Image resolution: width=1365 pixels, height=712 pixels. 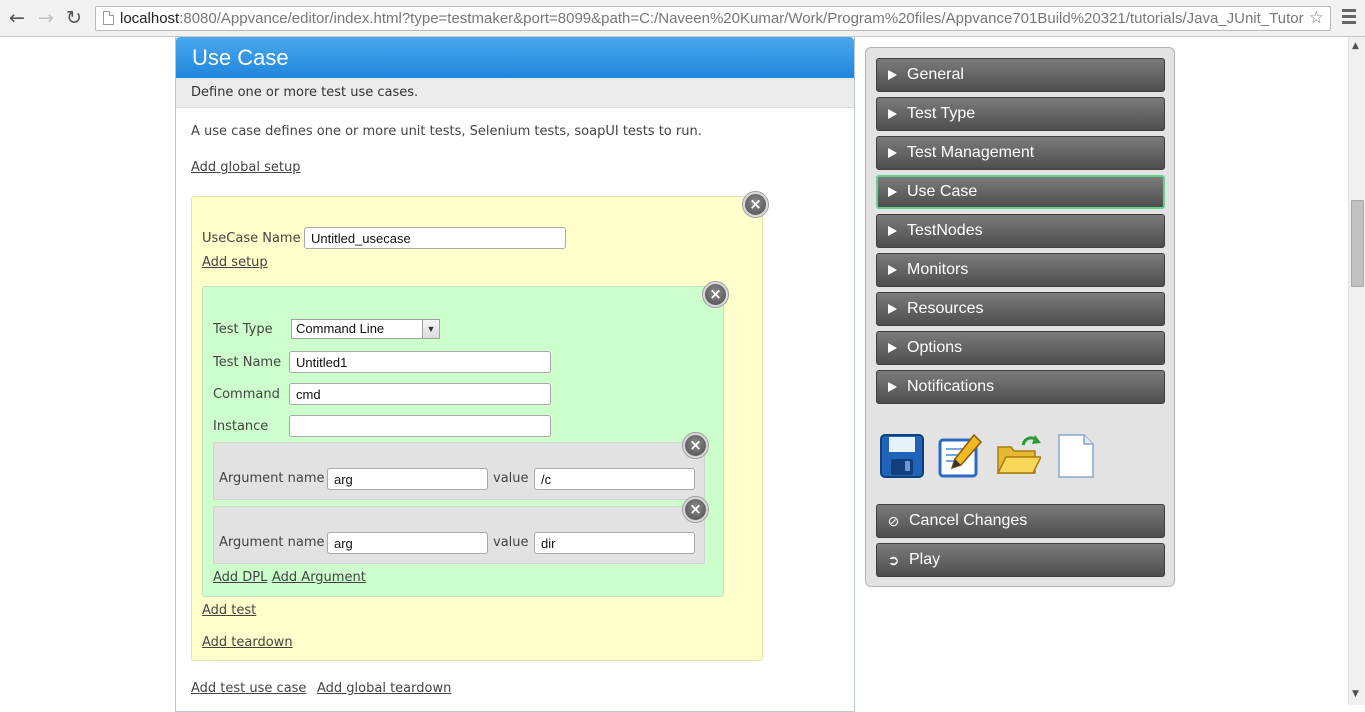 What do you see at coordinates (1356, 371) in the screenshot?
I see `page-scrollbar: ▲ ▼` at bounding box center [1356, 371].